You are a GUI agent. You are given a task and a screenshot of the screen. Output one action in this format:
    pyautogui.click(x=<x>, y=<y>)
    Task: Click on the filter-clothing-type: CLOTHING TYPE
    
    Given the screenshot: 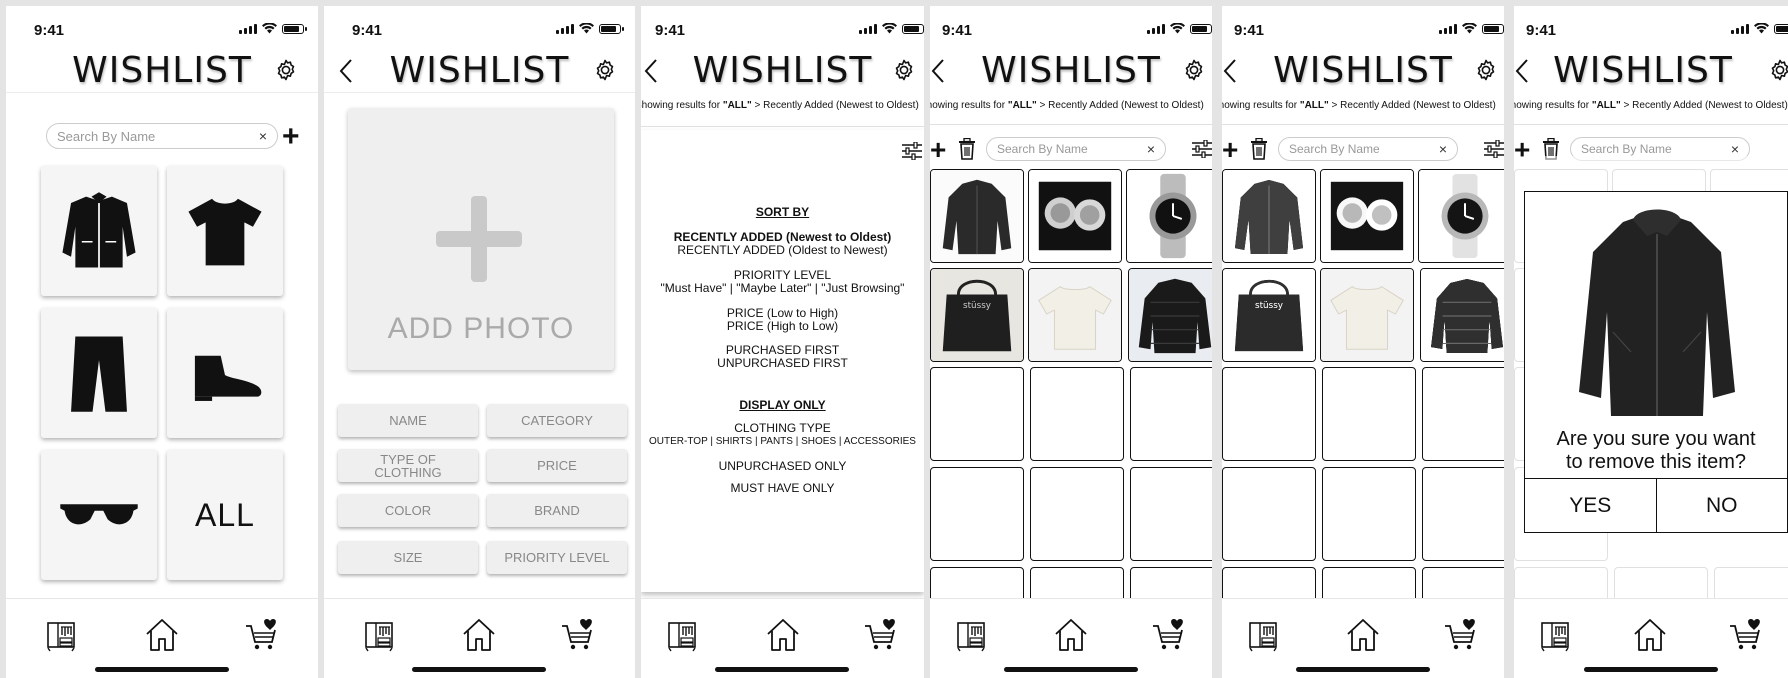 What is the action you would take?
    pyautogui.click(x=782, y=428)
    